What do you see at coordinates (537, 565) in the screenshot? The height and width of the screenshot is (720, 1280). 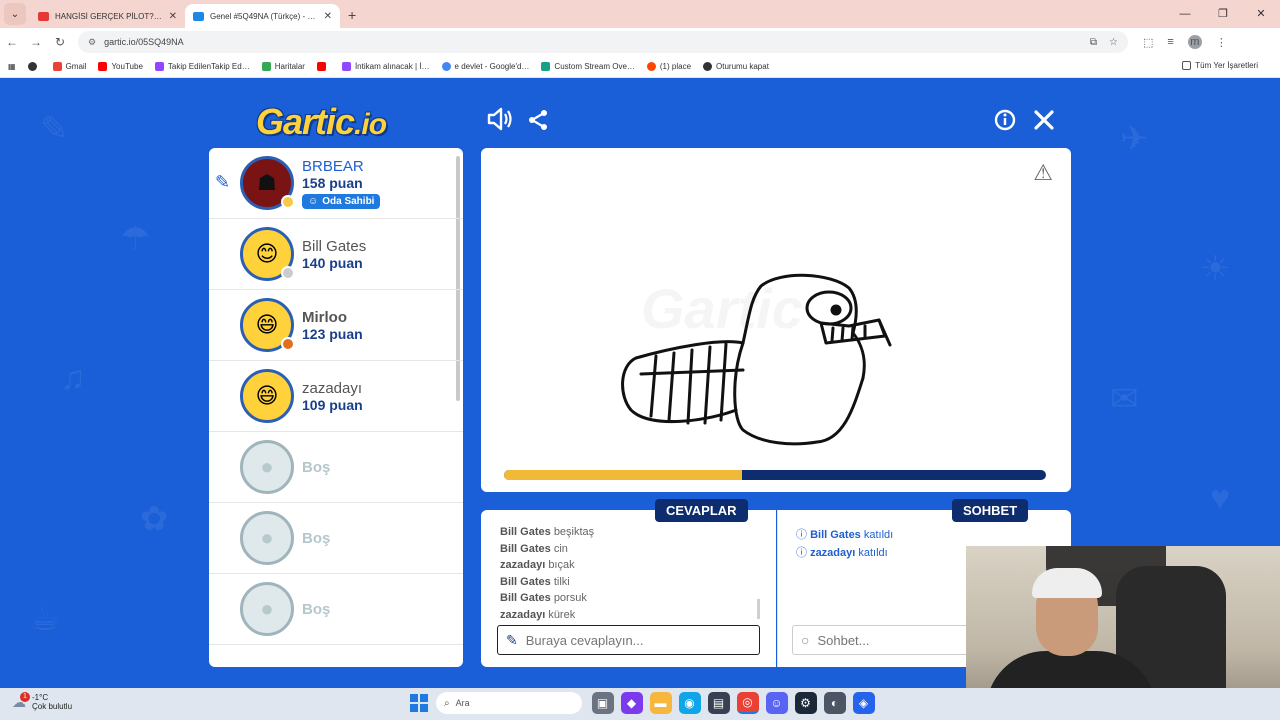 I see `list-item: zazadayı bıçak` at bounding box center [537, 565].